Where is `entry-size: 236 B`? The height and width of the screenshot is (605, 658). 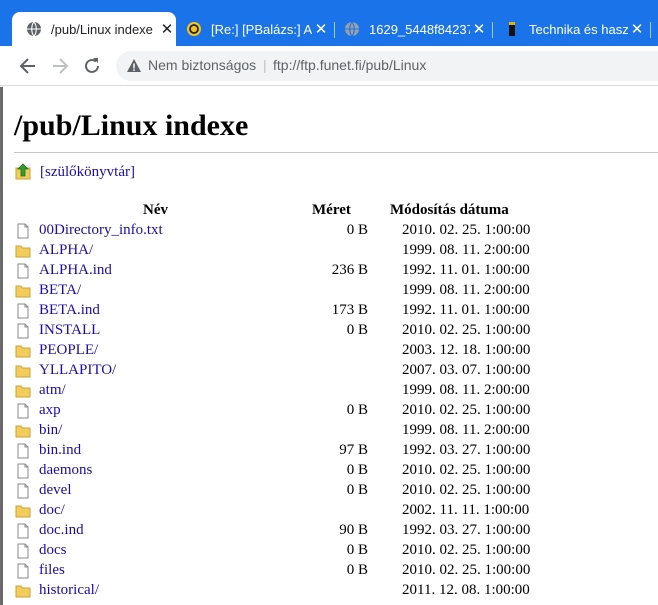 entry-size: 236 B is located at coordinates (349, 270).